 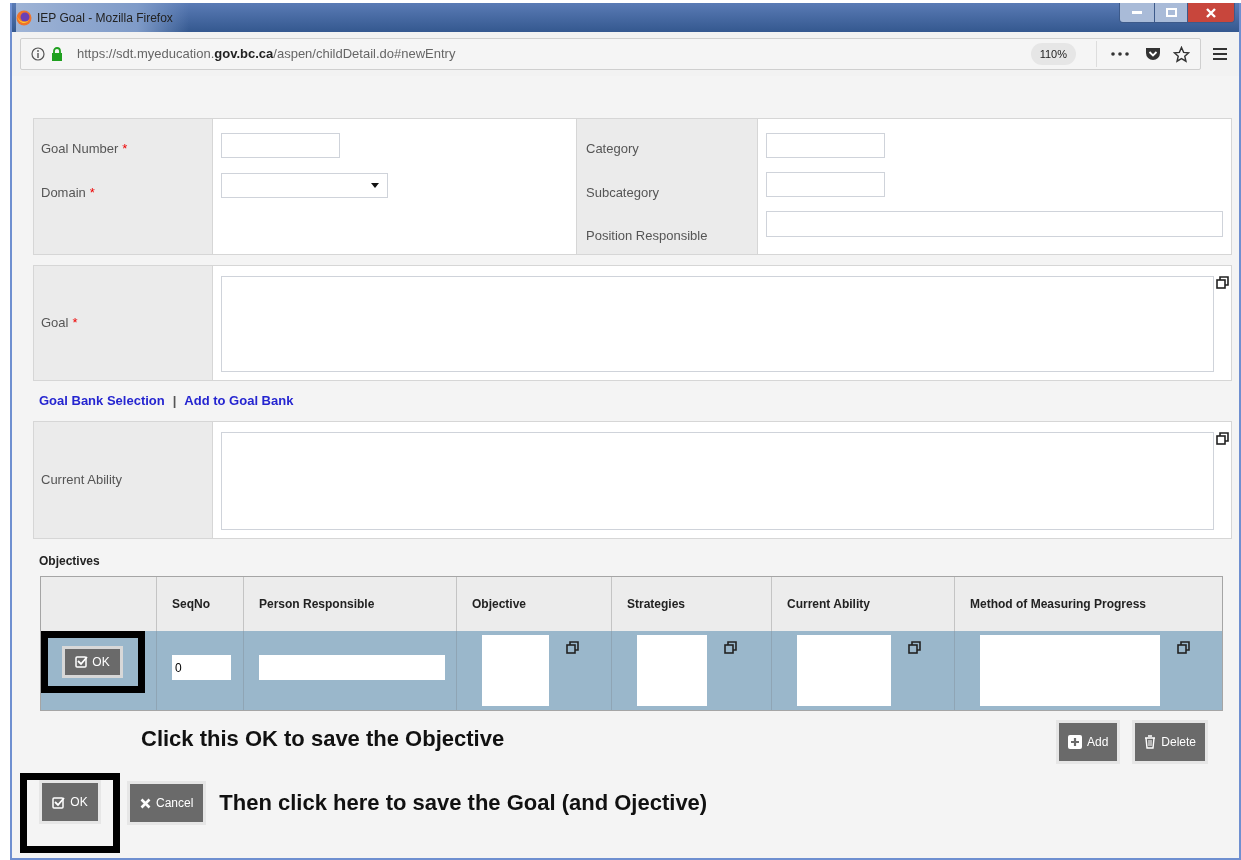 I want to click on trash-icon, so click(x=1150, y=742).